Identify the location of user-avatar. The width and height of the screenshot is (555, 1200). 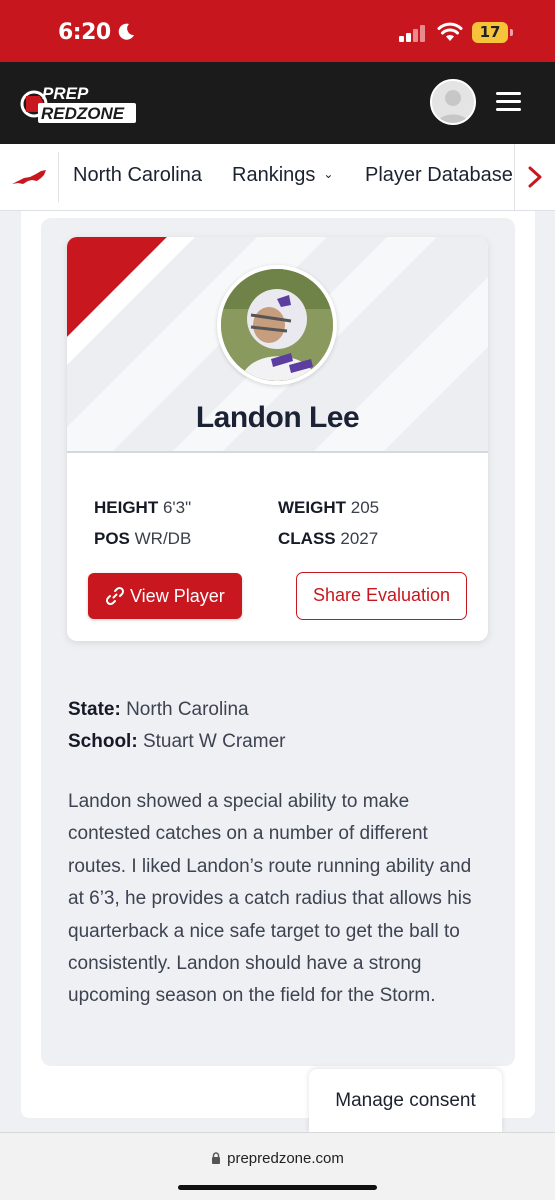
(453, 102).